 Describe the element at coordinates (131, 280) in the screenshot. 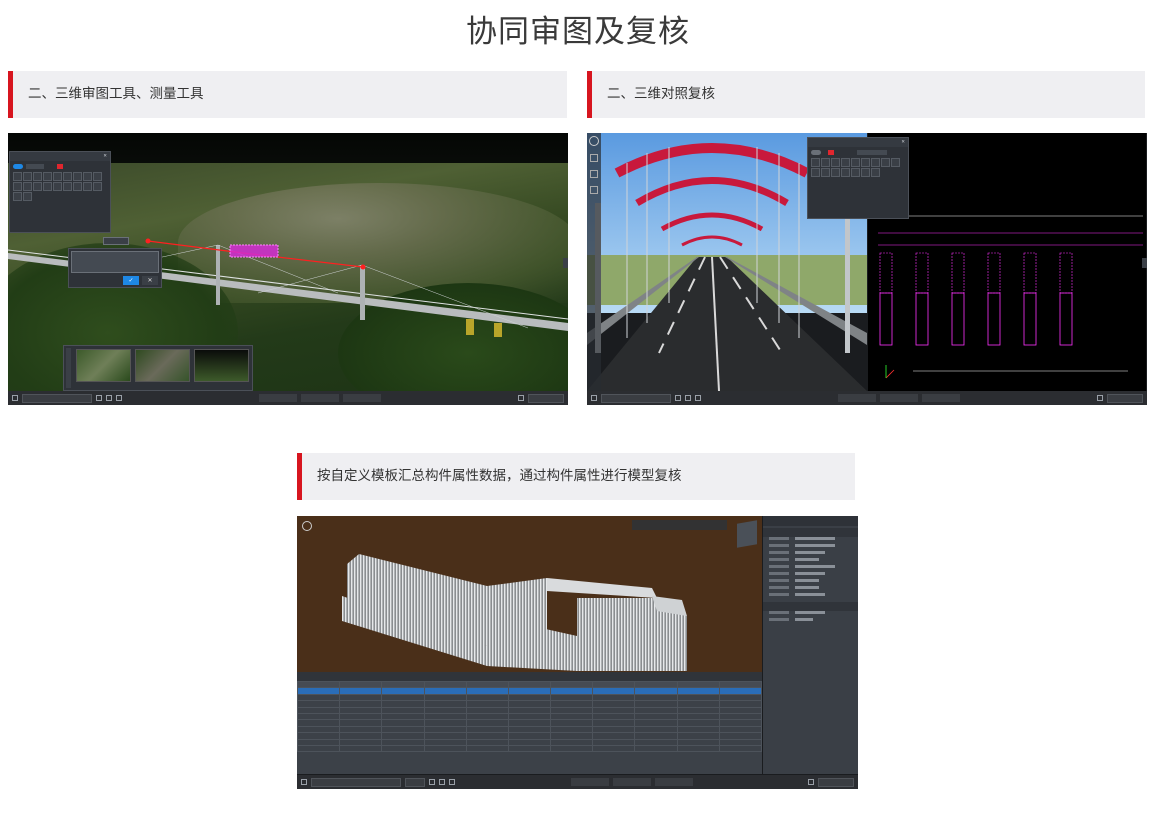

I see `confirm-button: ✓` at that location.